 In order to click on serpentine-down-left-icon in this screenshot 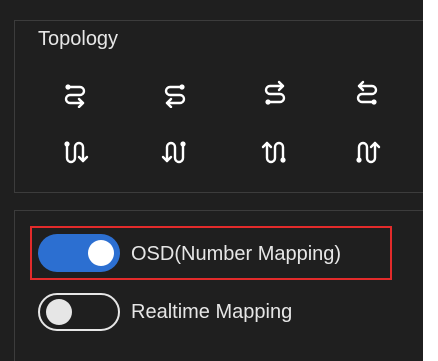, I will do `click(175, 152)`.